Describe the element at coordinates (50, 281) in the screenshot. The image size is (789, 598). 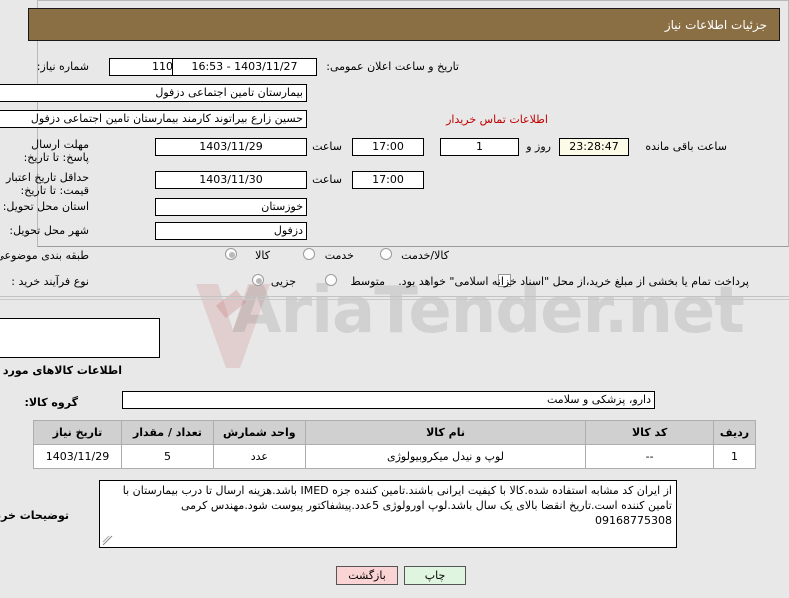
I see `purchase-process-label: نوع فرآیند خرید :` at that location.